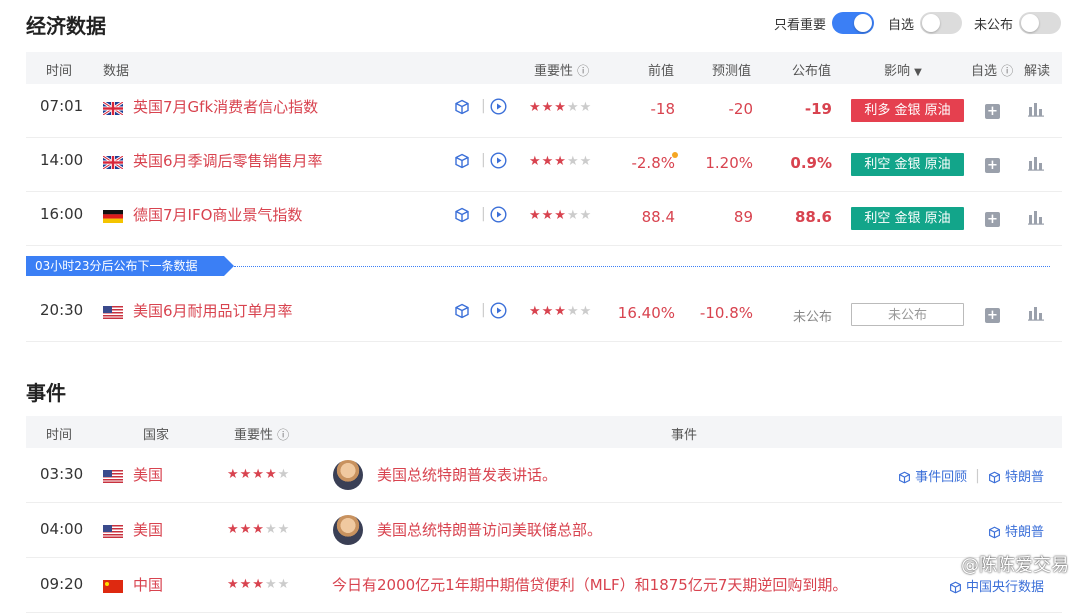 The height and width of the screenshot is (613, 1081). I want to click on col-analysis: 解读, so click(1037, 71).